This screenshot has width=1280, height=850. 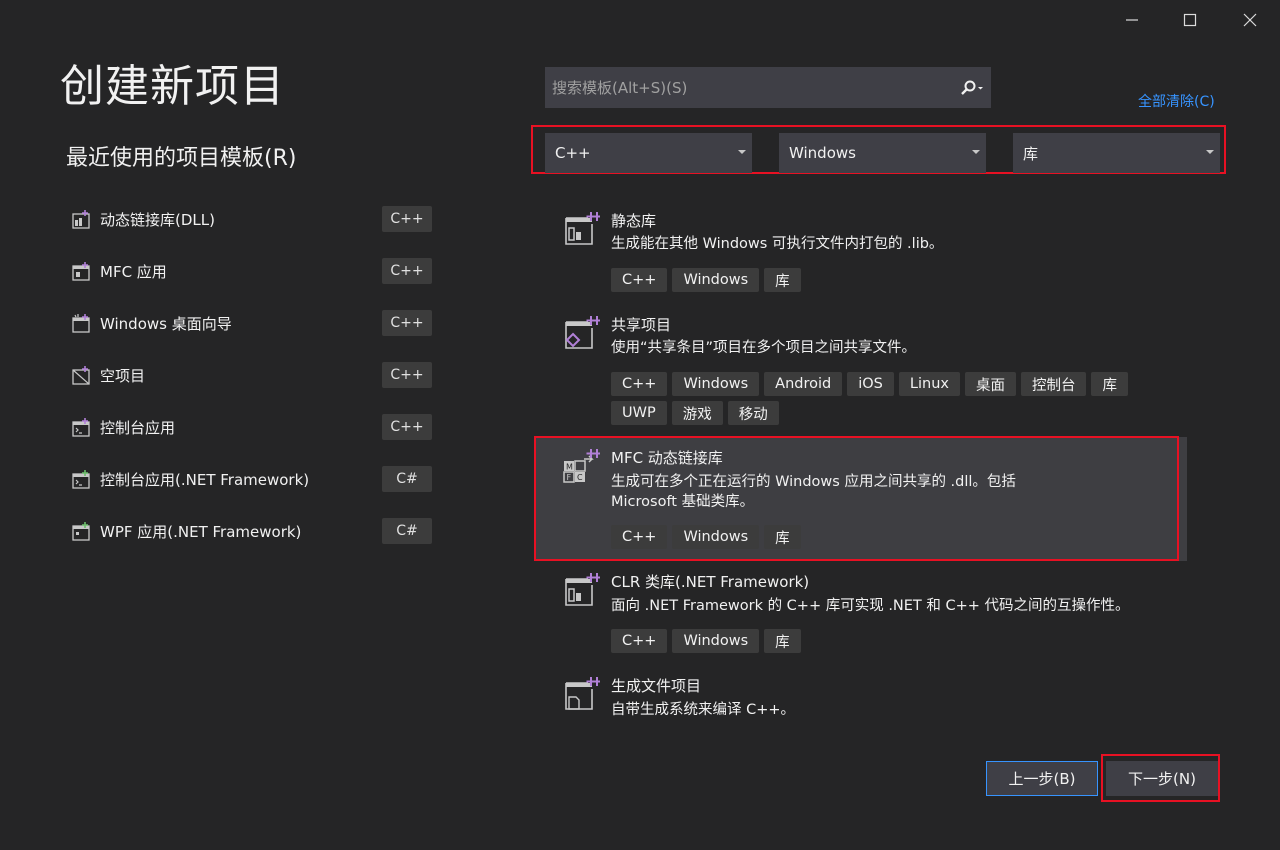 I want to click on recent-item-mfc-app: MFC 应用 C++, so click(x=249, y=271).